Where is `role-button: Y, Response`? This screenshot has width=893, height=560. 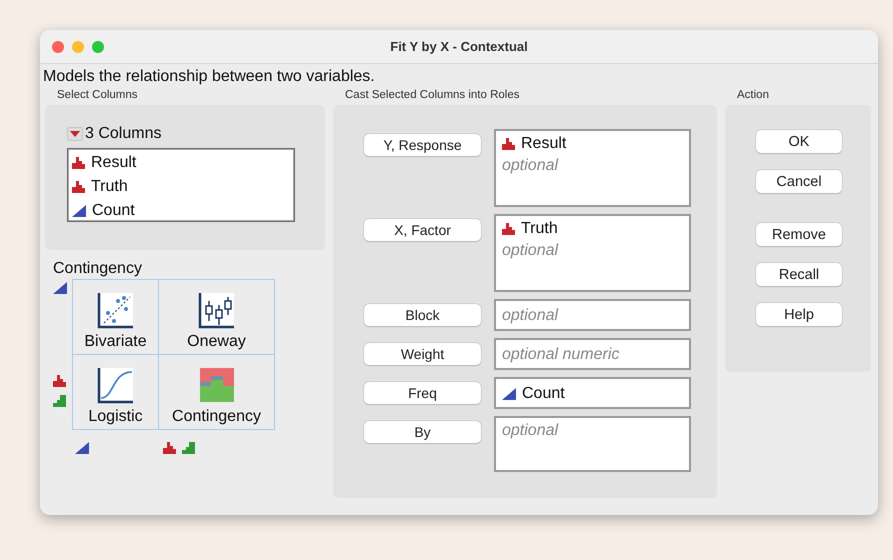
role-button: Y, Response is located at coordinates (422, 145).